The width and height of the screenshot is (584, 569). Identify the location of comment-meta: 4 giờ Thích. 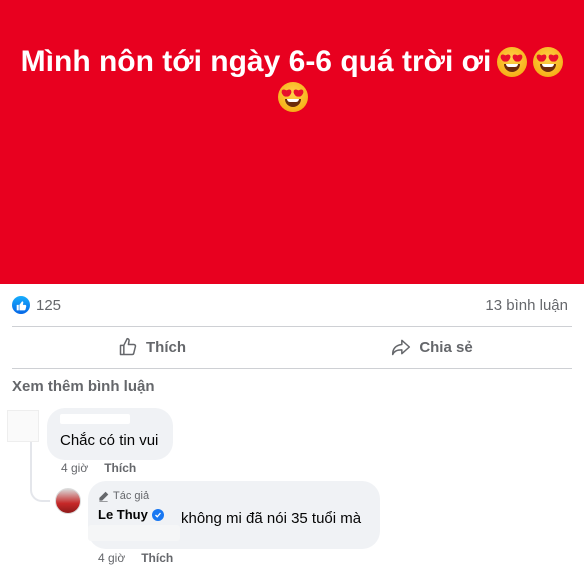
(98, 468).